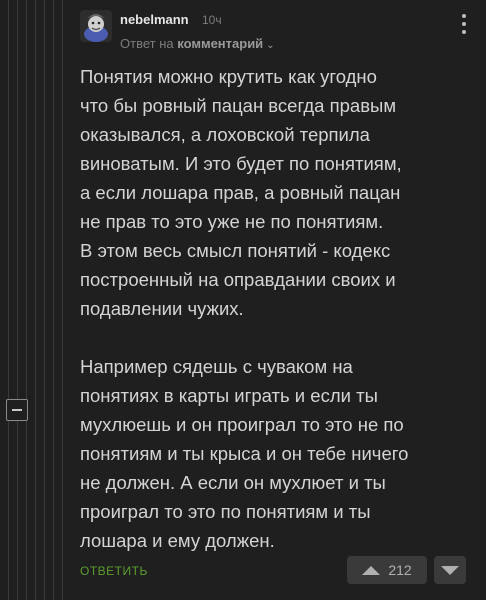 The height and width of the screenshot is (600, 486). Describe the element at coordinates (238, 279) in the screenshot. I see `text-line: построенный на оправдании своих и` at that location.